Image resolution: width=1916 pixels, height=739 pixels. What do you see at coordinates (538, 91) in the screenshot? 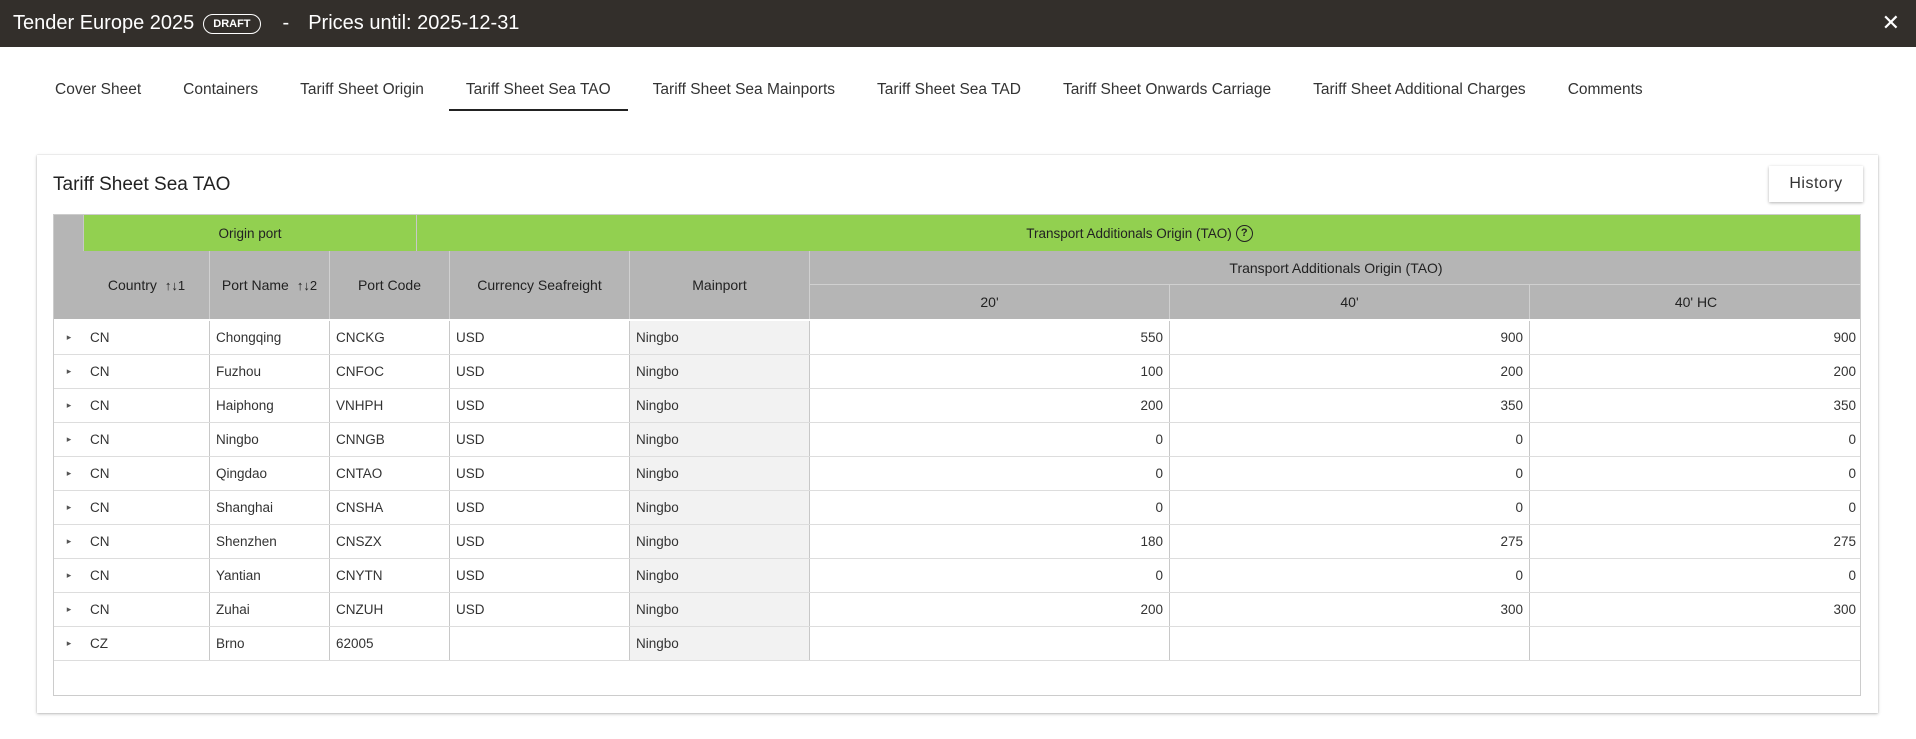
I see `tab-tariff-sheet-sea-tao: Tariff Sheet Sea TAO` at bounding box center [538, 91].